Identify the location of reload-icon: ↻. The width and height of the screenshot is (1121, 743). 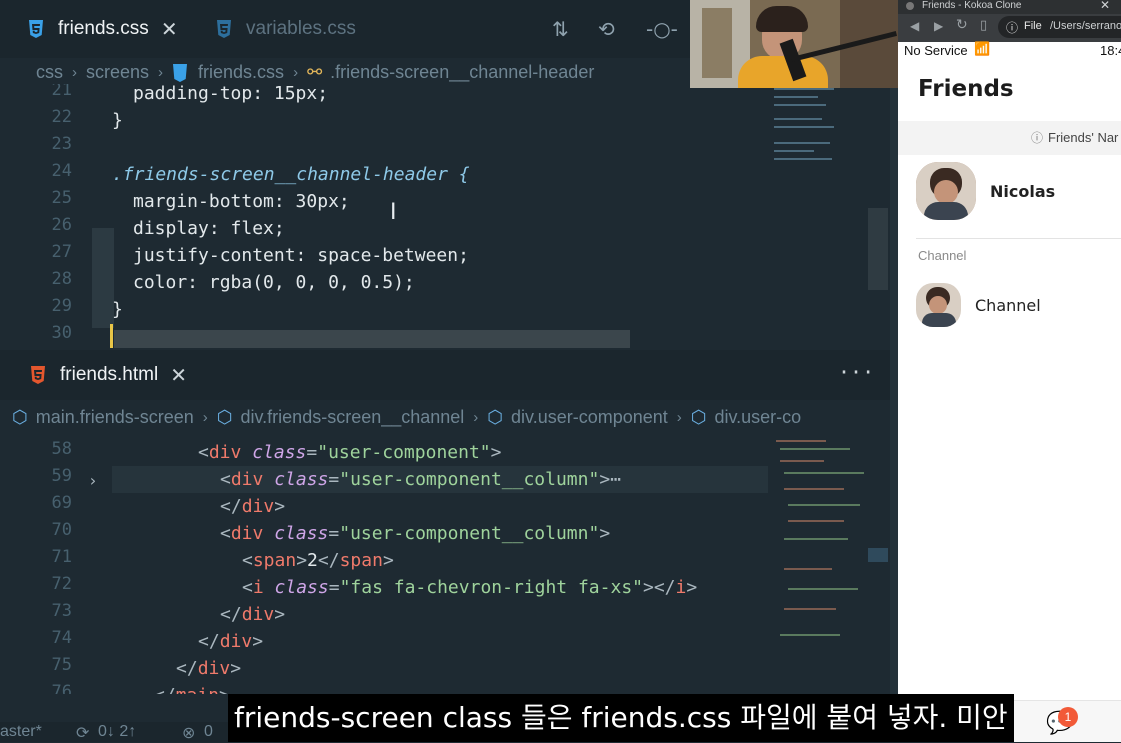
(962, 25).